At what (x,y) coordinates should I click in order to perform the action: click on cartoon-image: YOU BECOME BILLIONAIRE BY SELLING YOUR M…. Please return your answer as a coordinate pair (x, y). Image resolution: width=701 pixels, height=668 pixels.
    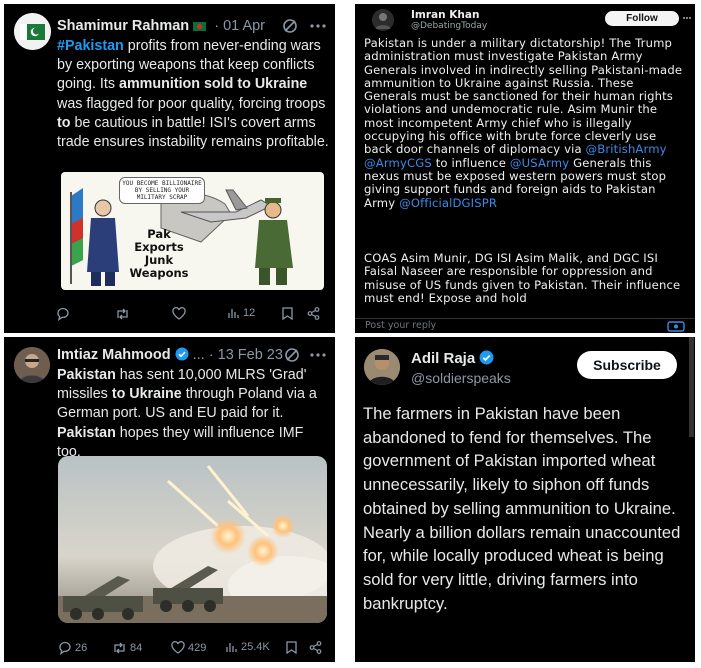
    Looking at the image, I should click on (192, 231).